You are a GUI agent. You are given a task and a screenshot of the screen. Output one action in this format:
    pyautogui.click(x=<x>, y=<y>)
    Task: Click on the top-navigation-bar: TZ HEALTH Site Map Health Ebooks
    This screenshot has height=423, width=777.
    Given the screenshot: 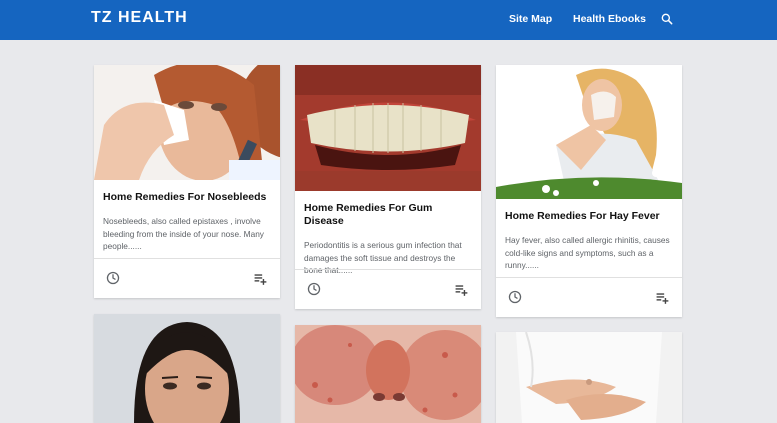 What is the action you would take?
    pyautogui.click(x=388, y=20)
    